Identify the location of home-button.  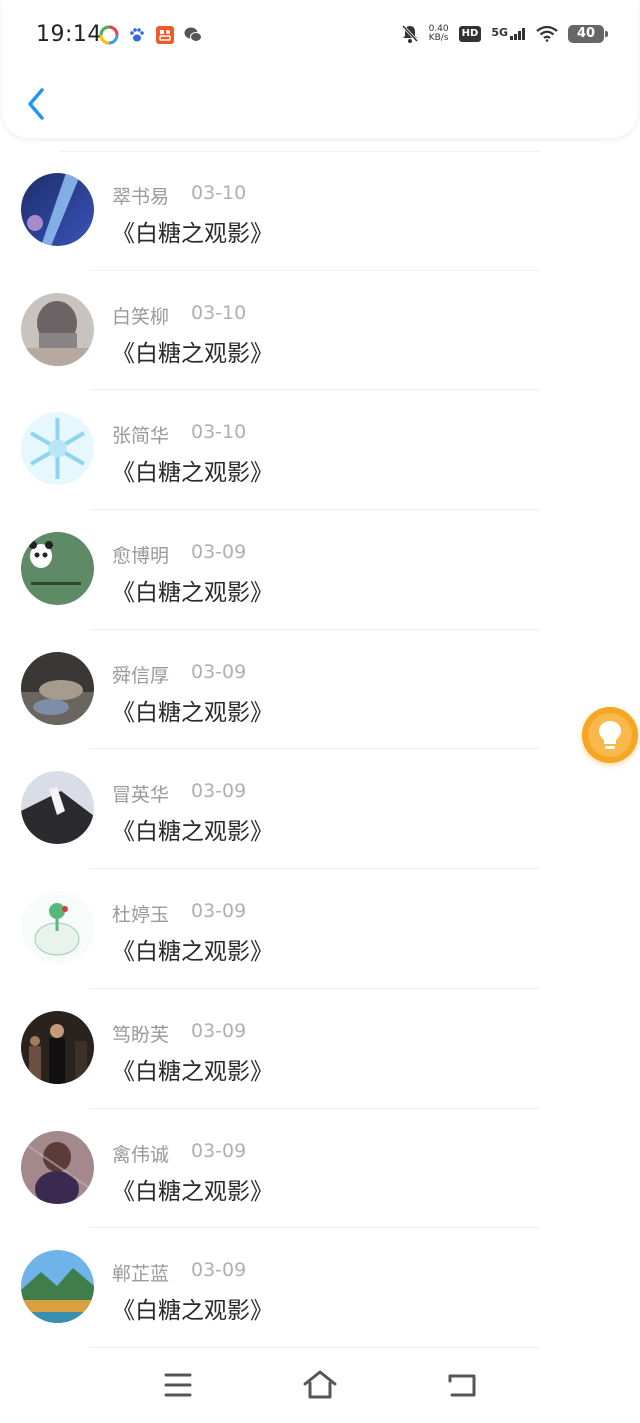
(320, 1385).